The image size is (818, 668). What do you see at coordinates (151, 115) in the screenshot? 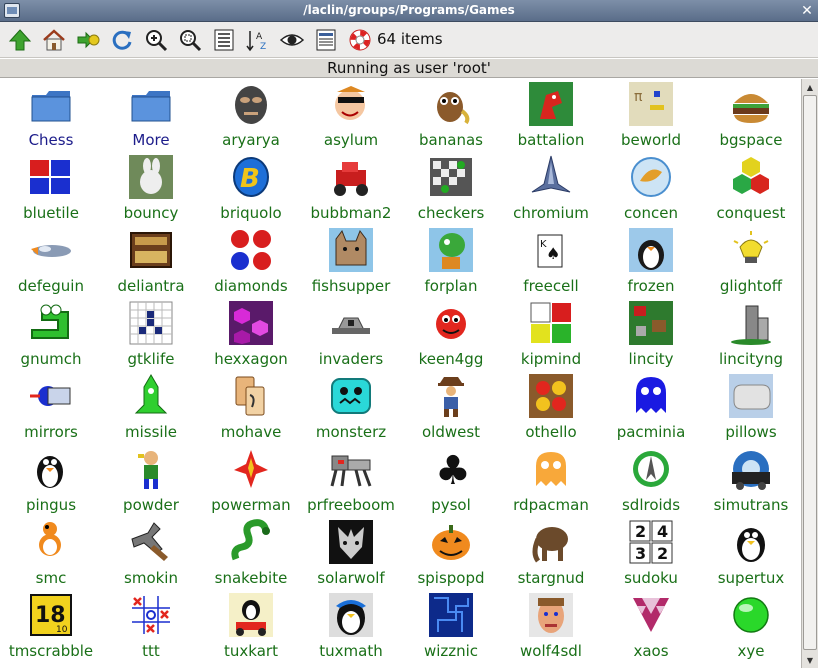
I see `folder-item: More` at bounding box center [151, 115].